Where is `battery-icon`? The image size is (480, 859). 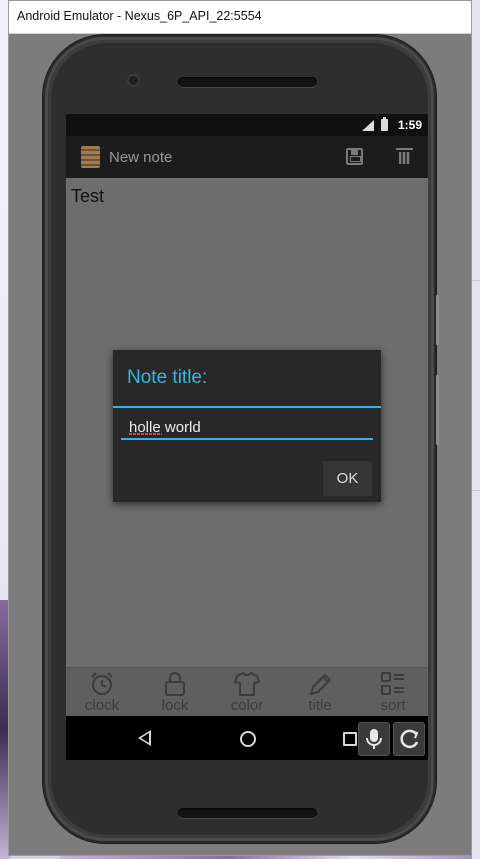 battery-icon is located at coordinates (384, 124).